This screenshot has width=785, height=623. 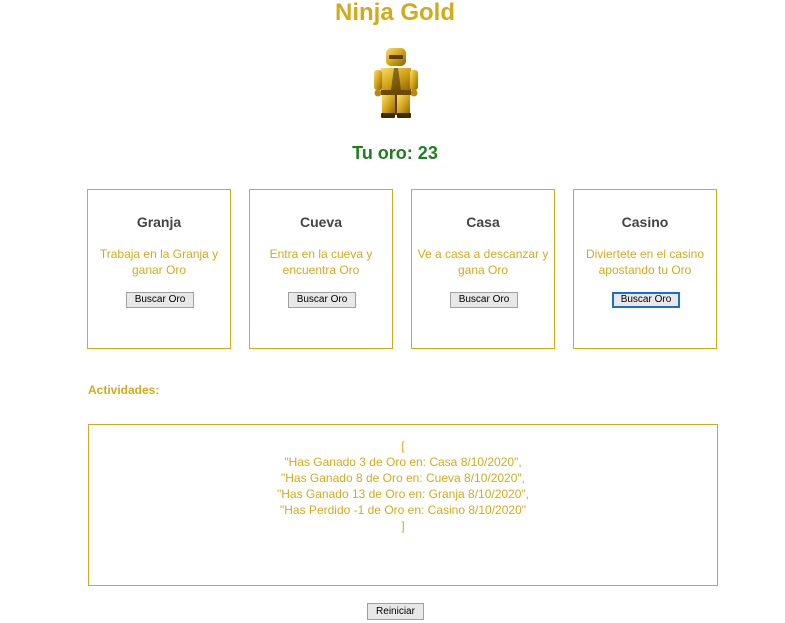 I want to click on location-title: Granja, so click(x=159, y=222).